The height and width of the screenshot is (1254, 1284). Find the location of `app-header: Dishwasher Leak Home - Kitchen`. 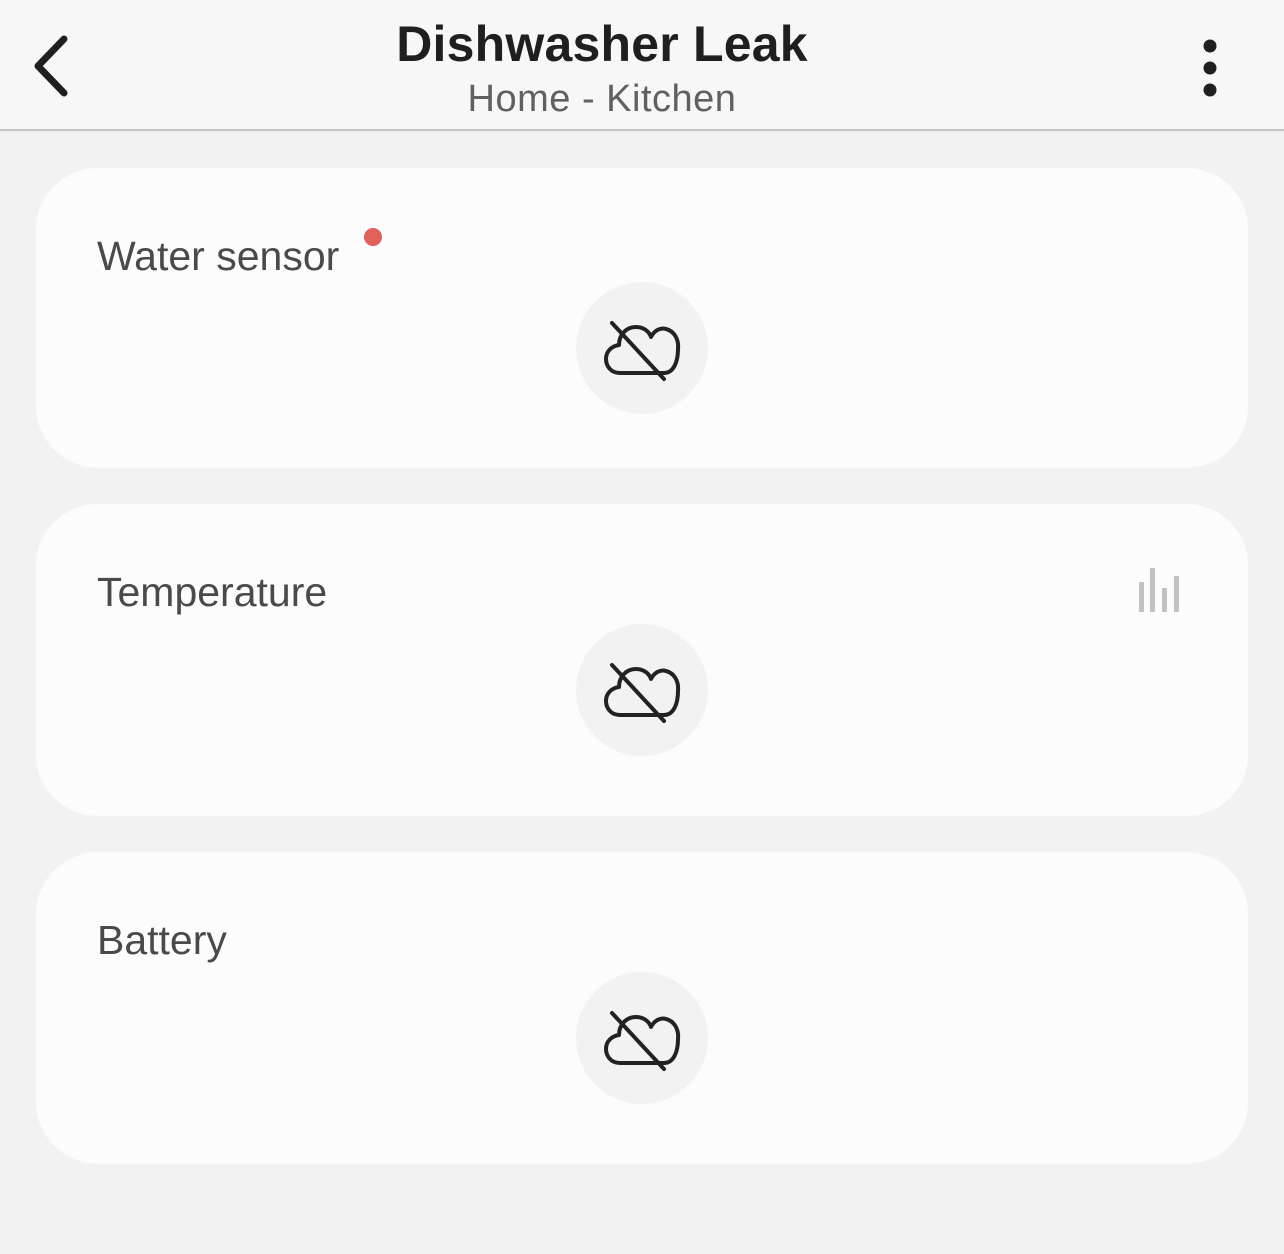

app-header: Dishwasher Leak Home - Kitchen is located at coordinates (642, 65).